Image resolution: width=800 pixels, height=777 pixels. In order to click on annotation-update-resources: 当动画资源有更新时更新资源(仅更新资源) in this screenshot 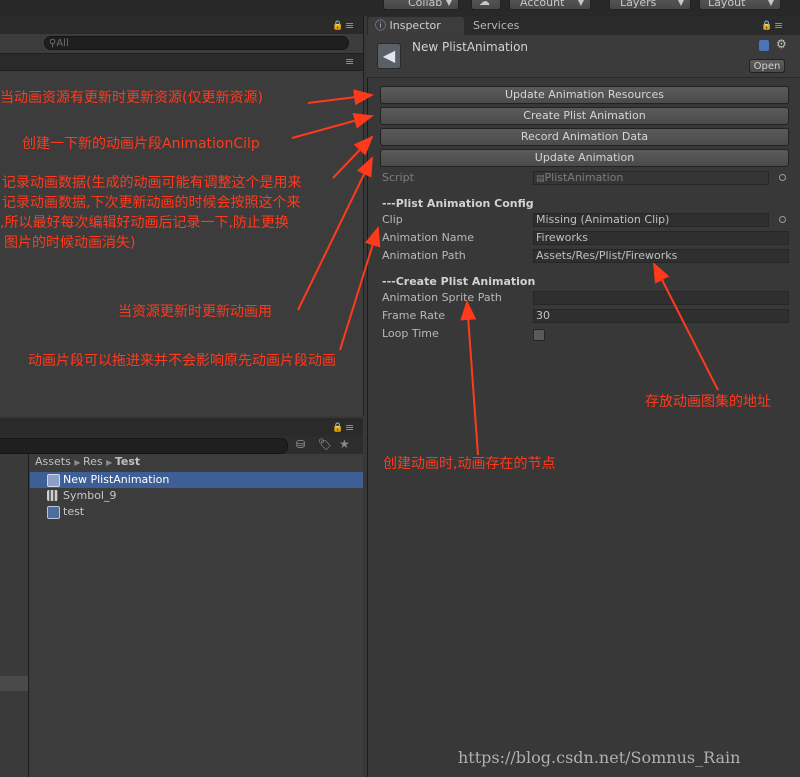, I will do `click(131, 98)`.